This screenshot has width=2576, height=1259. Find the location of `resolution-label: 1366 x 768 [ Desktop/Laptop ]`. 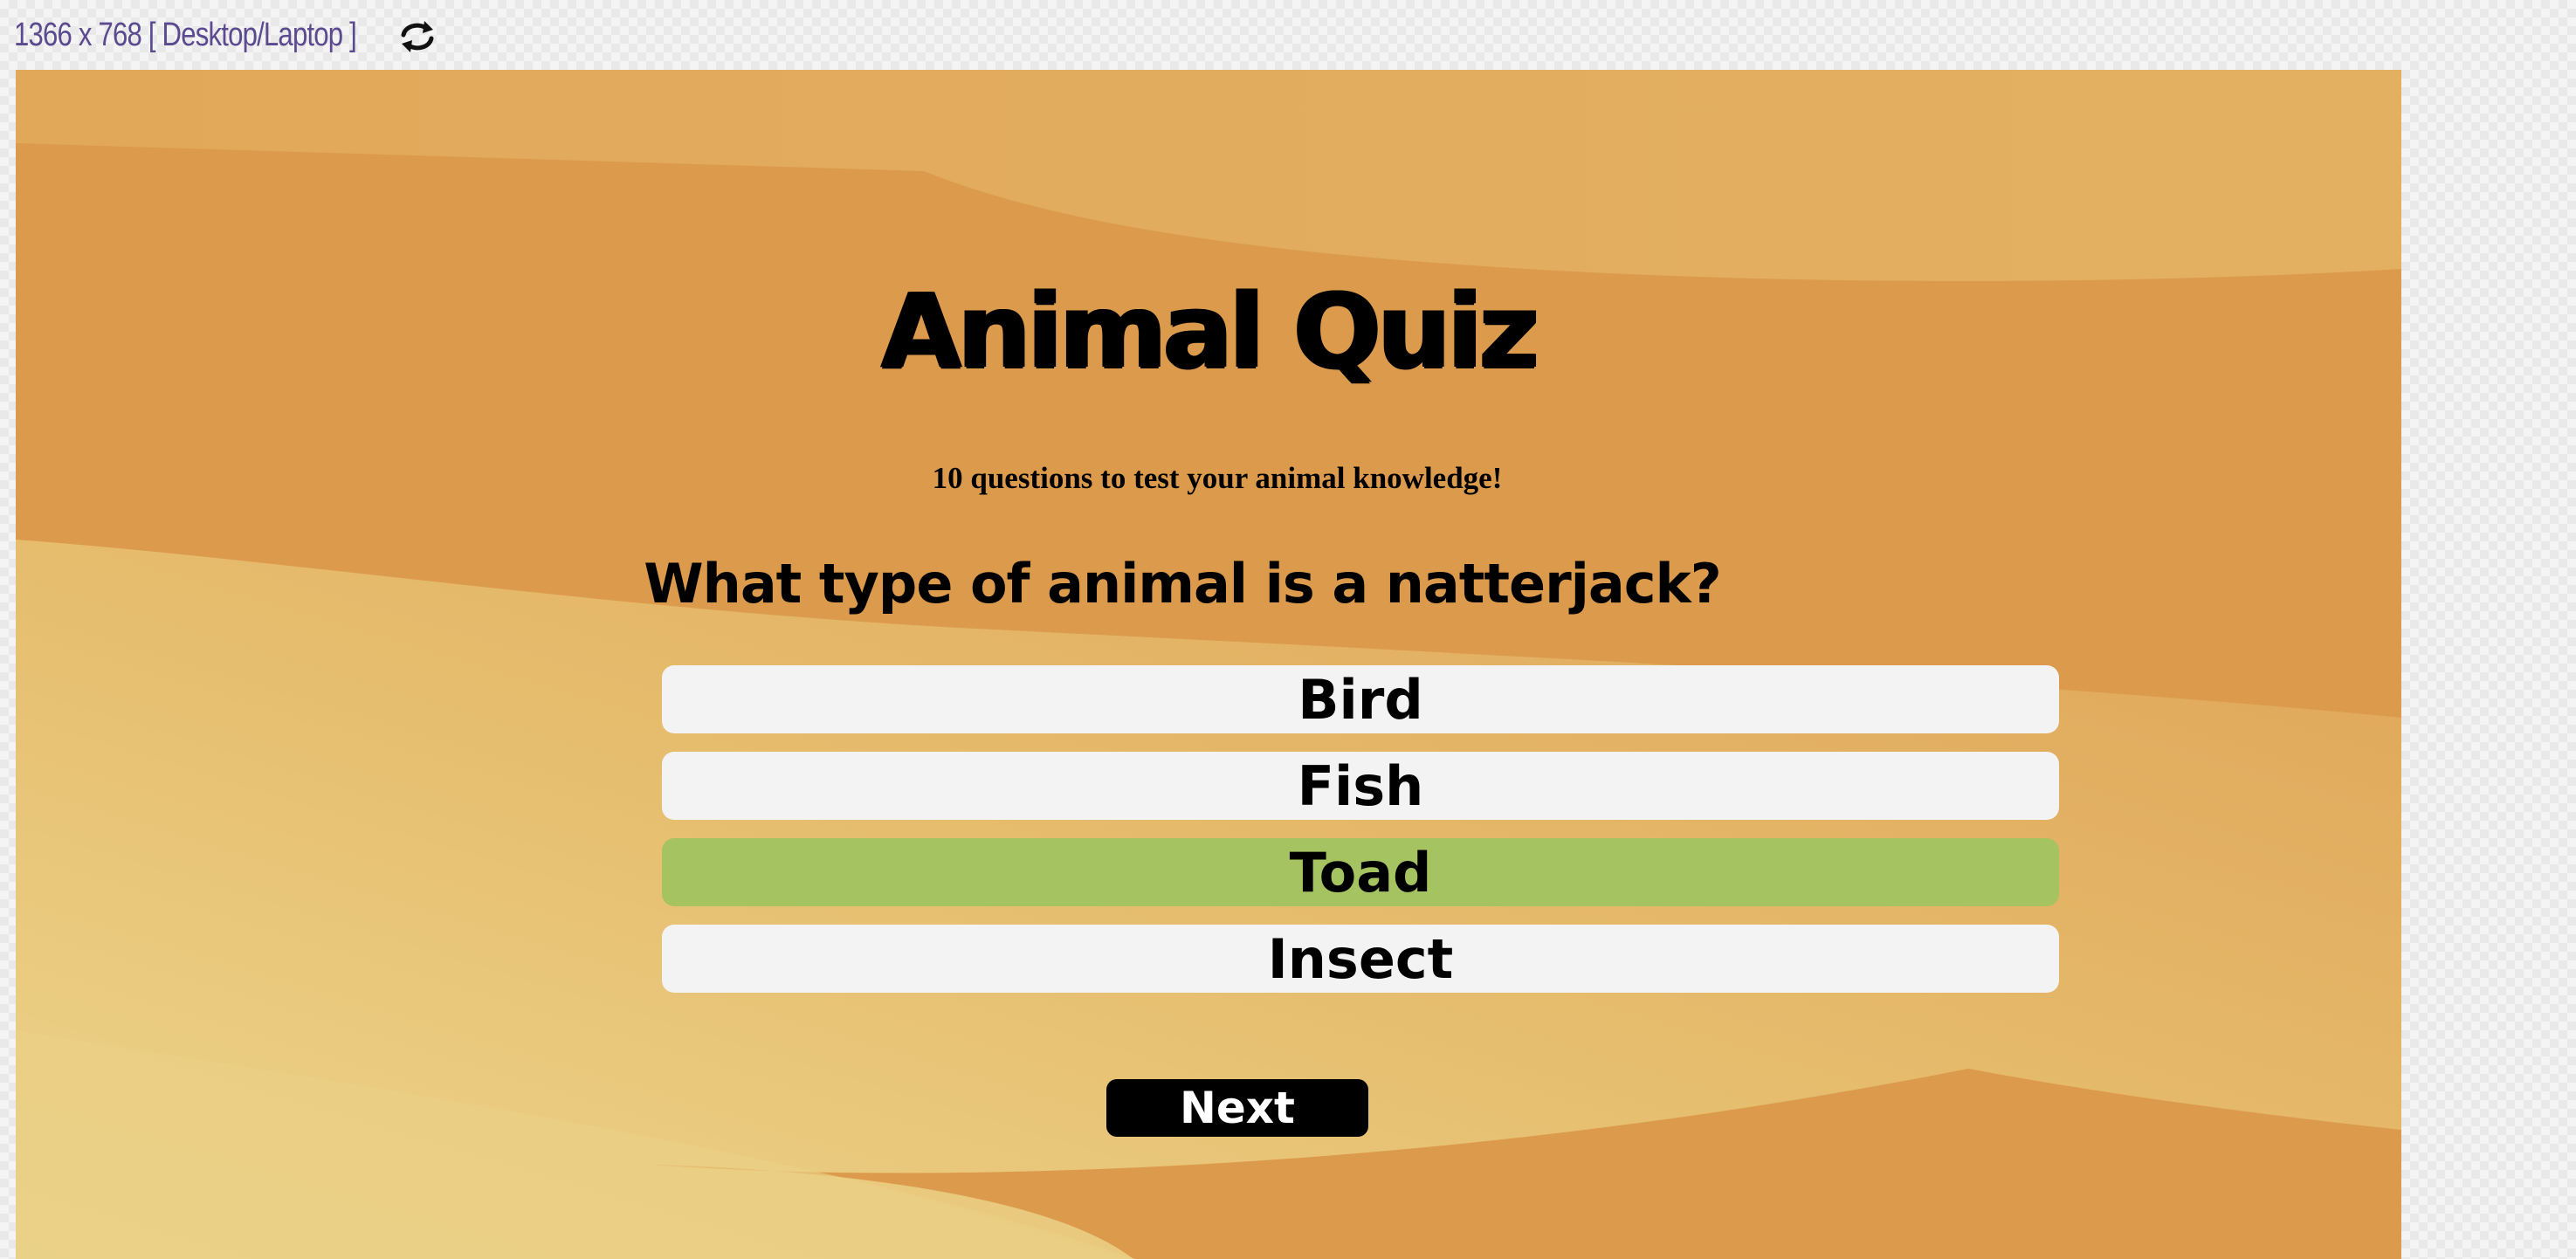

resolution-label: 1366 x 768 [ Desktop/Laptop ] is located at coordinates (185, 34).